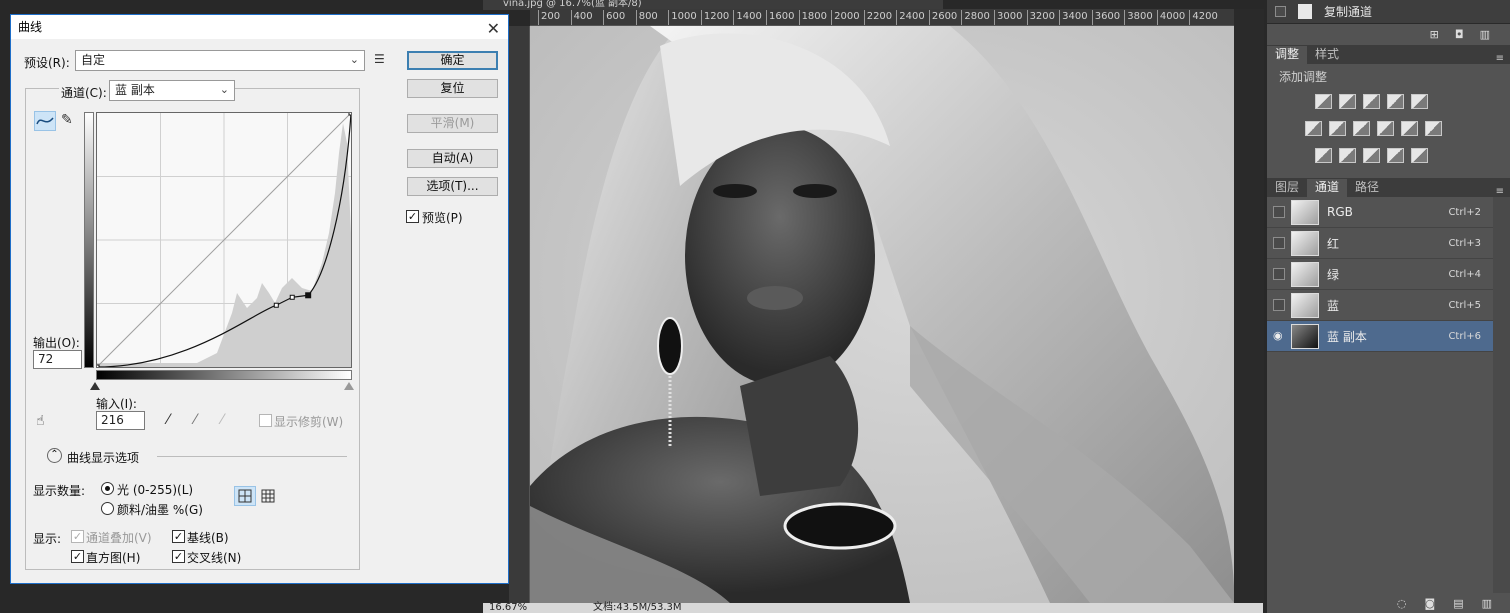  I want to click on gray-eyedropper-icon: ⁄, so click(195, 420).